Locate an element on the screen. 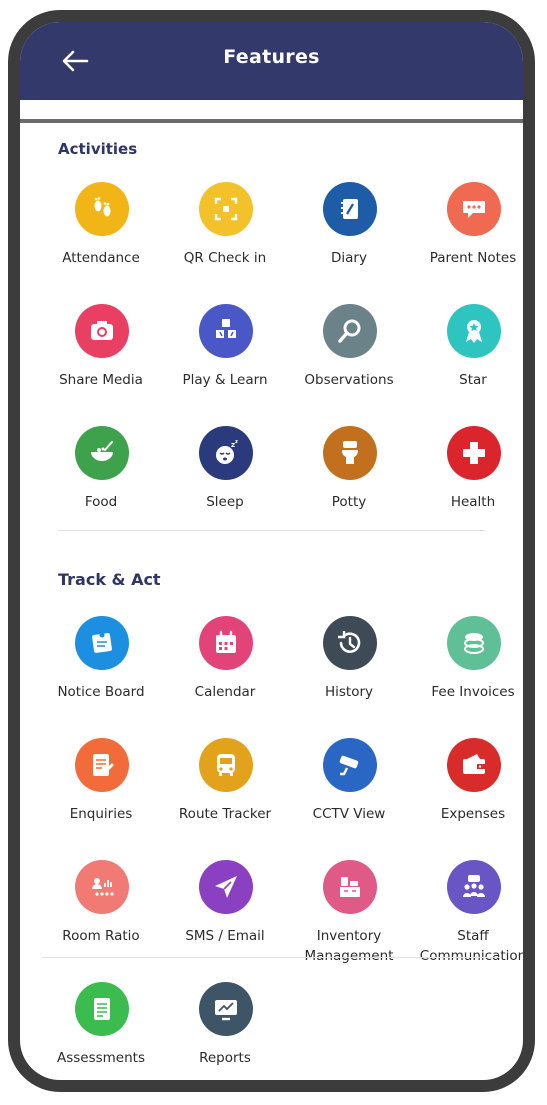  feature-label: Observations is located at coordinates (349, 380).